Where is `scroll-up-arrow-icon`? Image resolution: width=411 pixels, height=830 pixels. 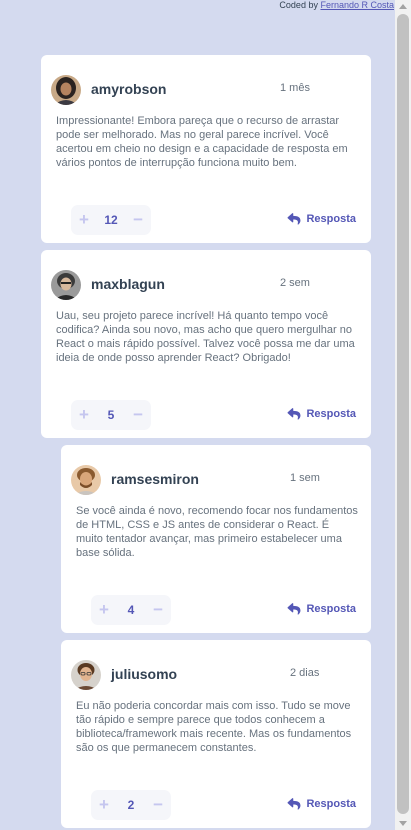
scroll-up-arrow-icon is located at coordinates (403, 6).